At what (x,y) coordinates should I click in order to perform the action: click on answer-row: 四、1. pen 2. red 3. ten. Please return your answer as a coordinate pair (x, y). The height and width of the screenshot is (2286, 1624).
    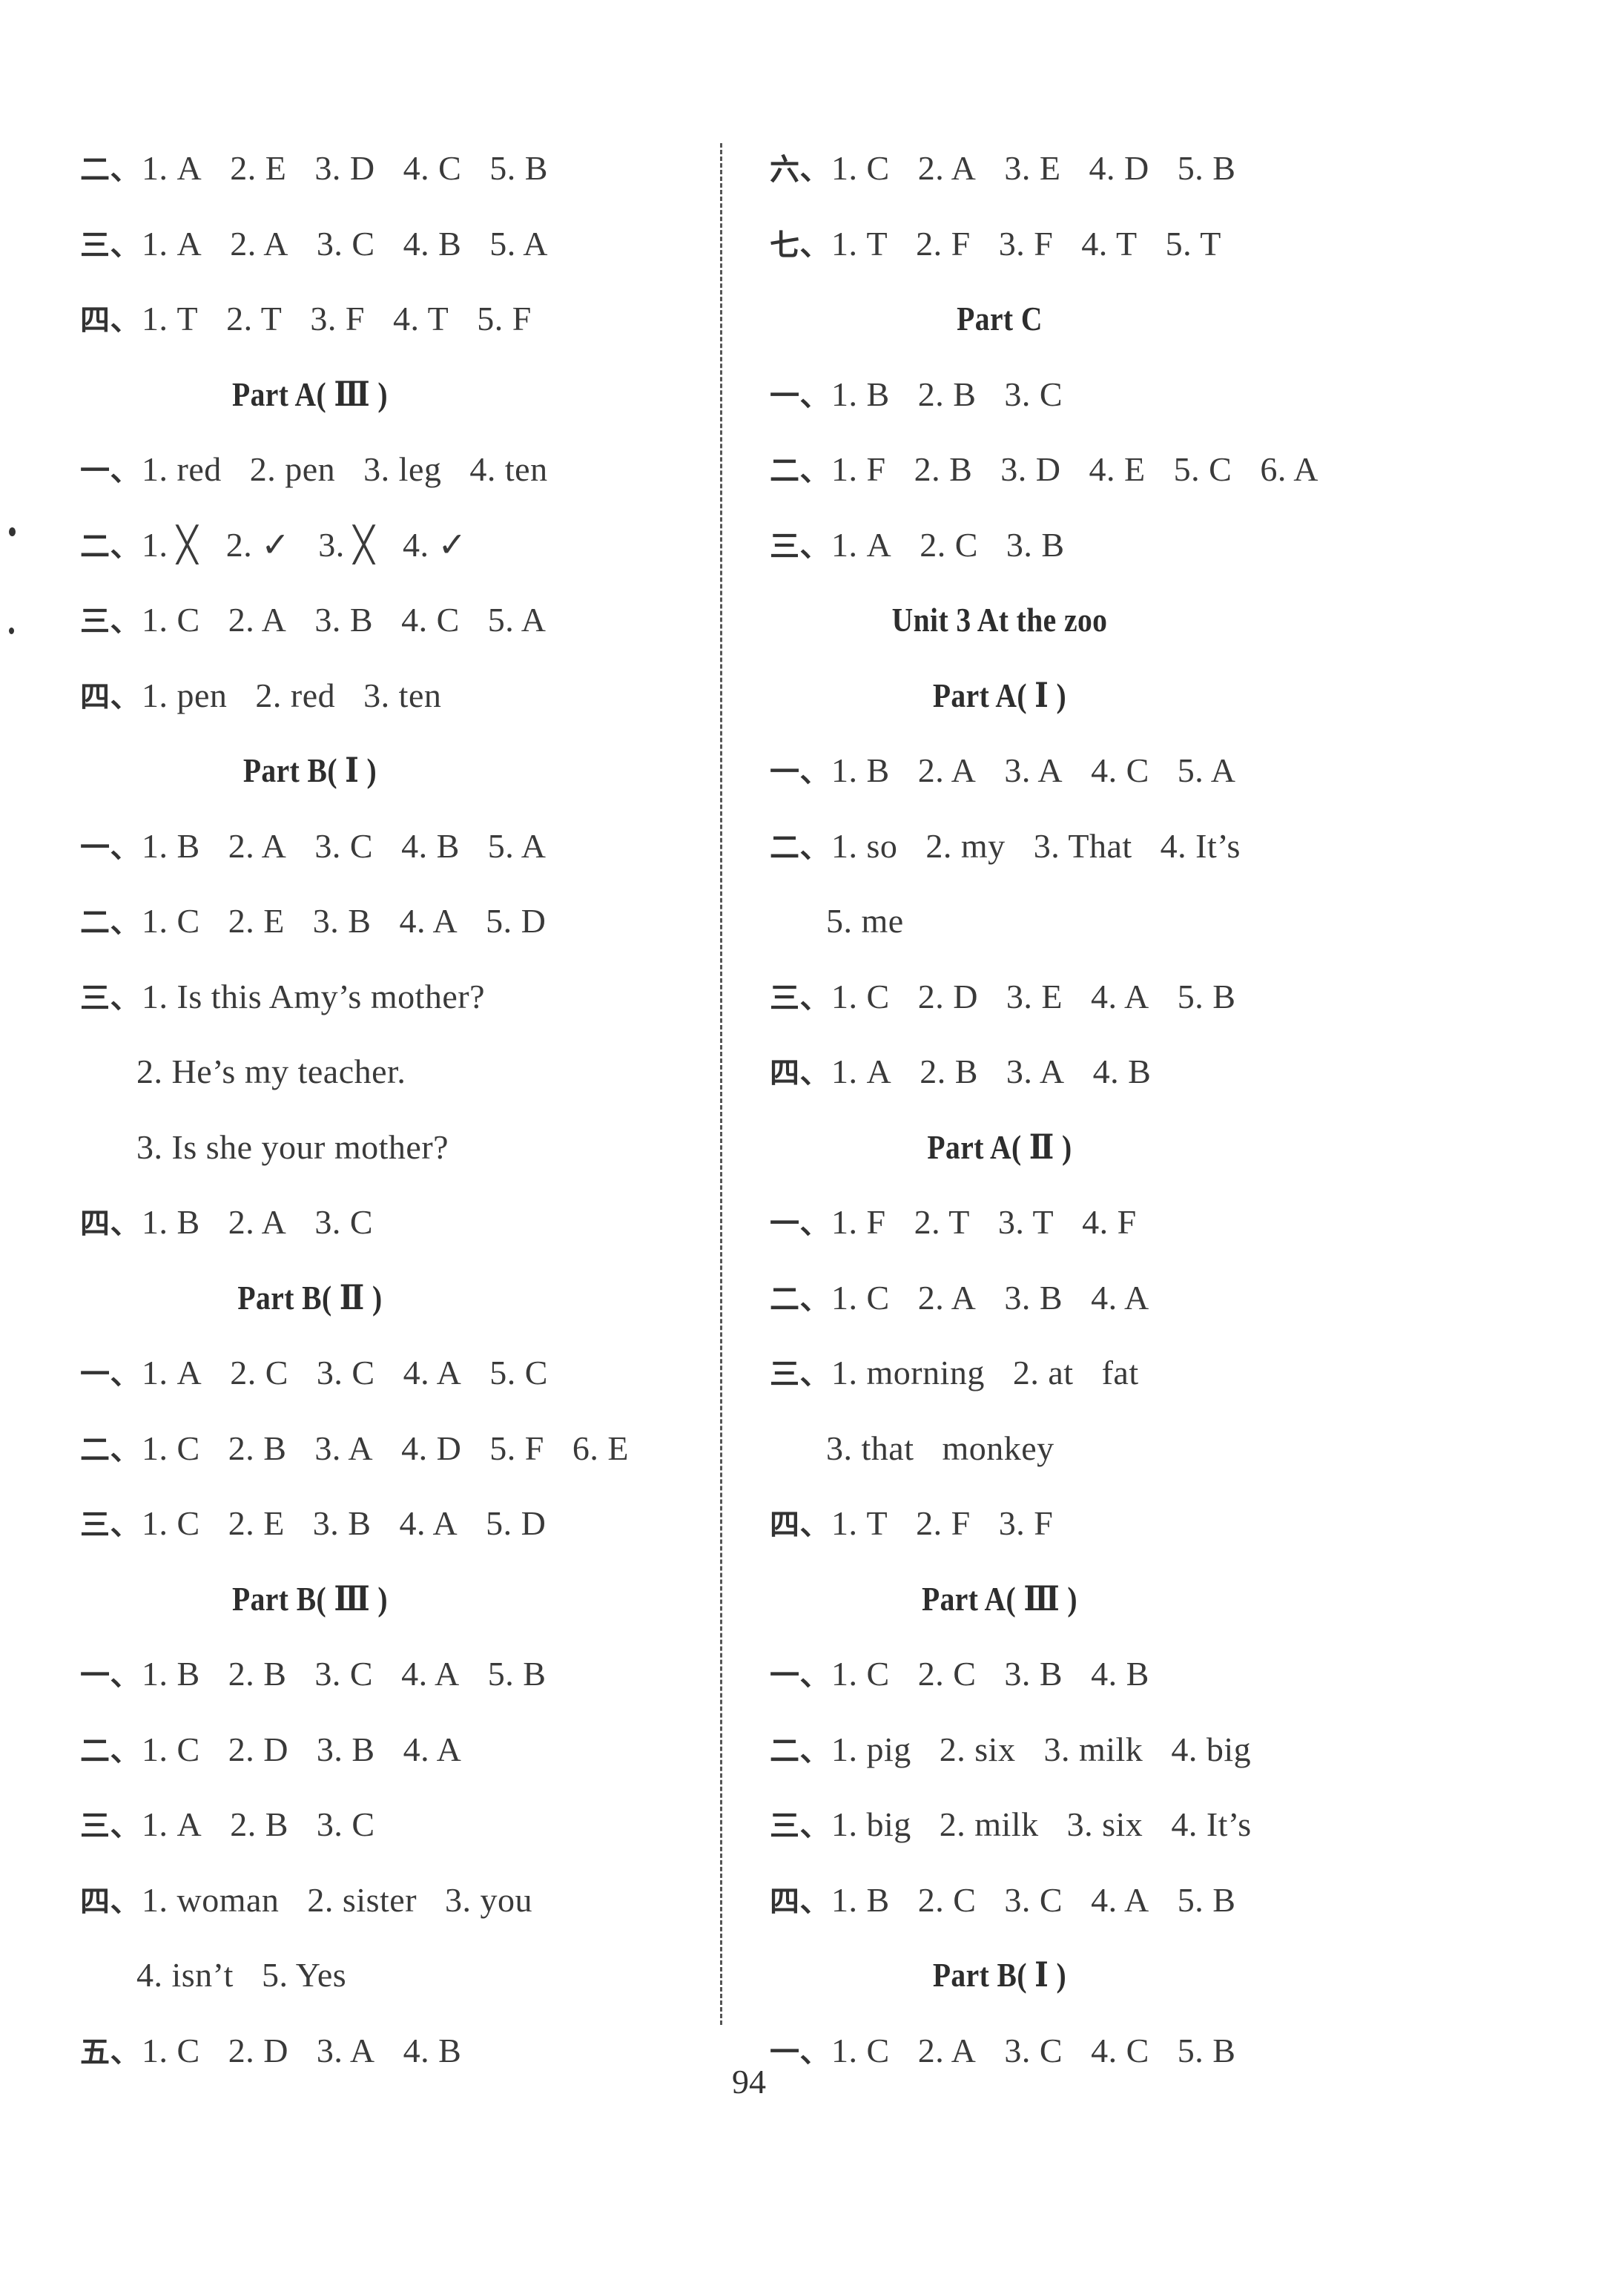
    Looking at the image, I should click on (399, 696).